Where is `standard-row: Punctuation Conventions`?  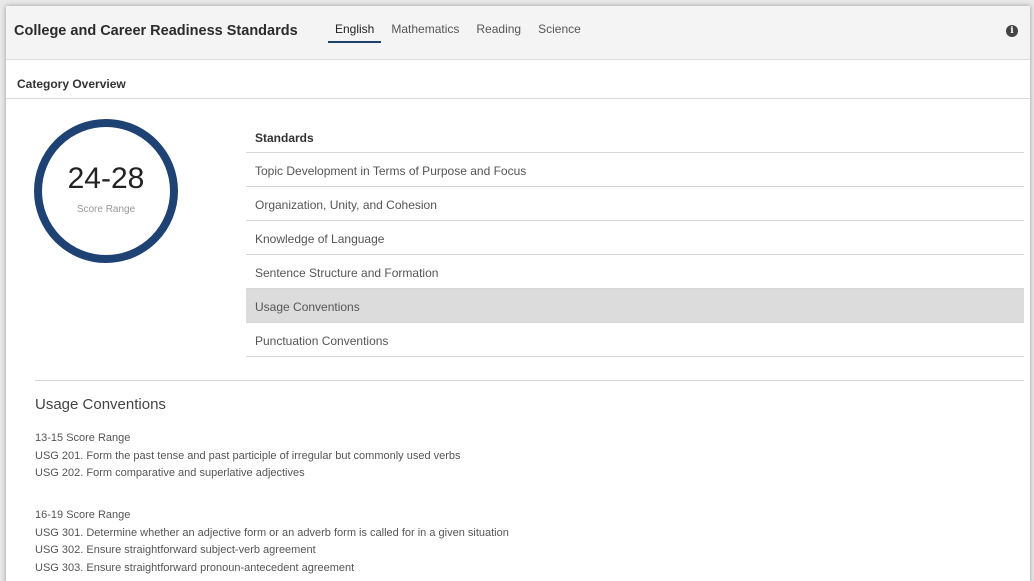
standard-row: Punctuation Conventions is located at coordinates (635, 340).